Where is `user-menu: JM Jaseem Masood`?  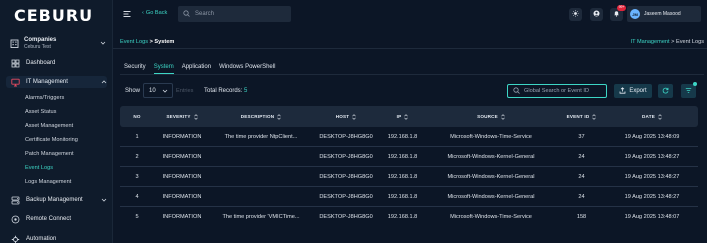 user-menu: JM Jaseem Masood is located at coordinates (664, 14).